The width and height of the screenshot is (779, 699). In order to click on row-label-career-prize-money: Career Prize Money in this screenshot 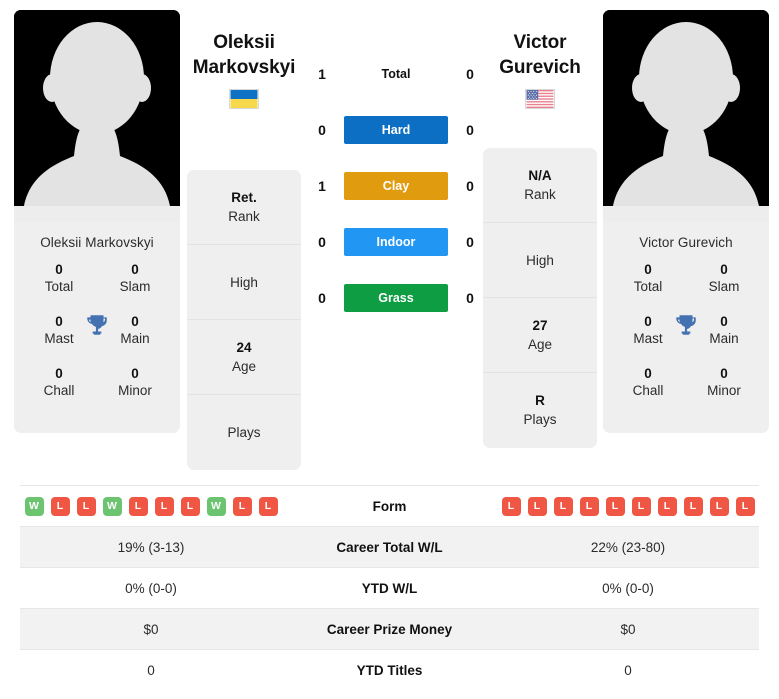, I will do `click(389, 629)`.